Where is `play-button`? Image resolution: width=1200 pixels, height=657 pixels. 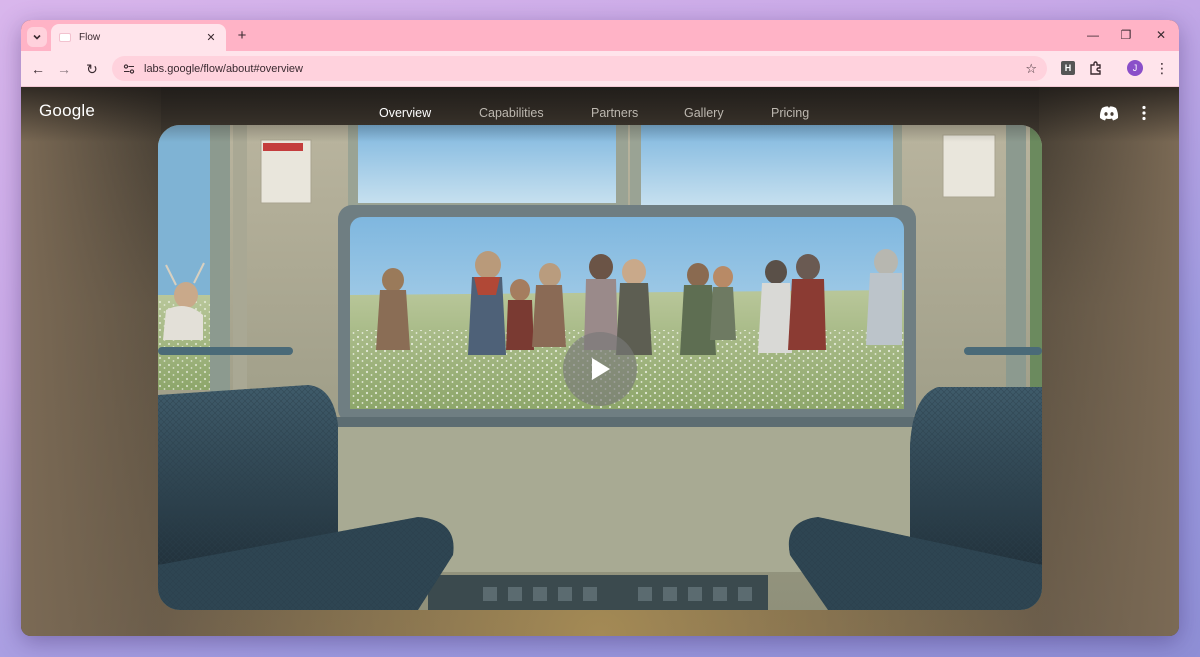
play-button is located at coordinates (600, 369).